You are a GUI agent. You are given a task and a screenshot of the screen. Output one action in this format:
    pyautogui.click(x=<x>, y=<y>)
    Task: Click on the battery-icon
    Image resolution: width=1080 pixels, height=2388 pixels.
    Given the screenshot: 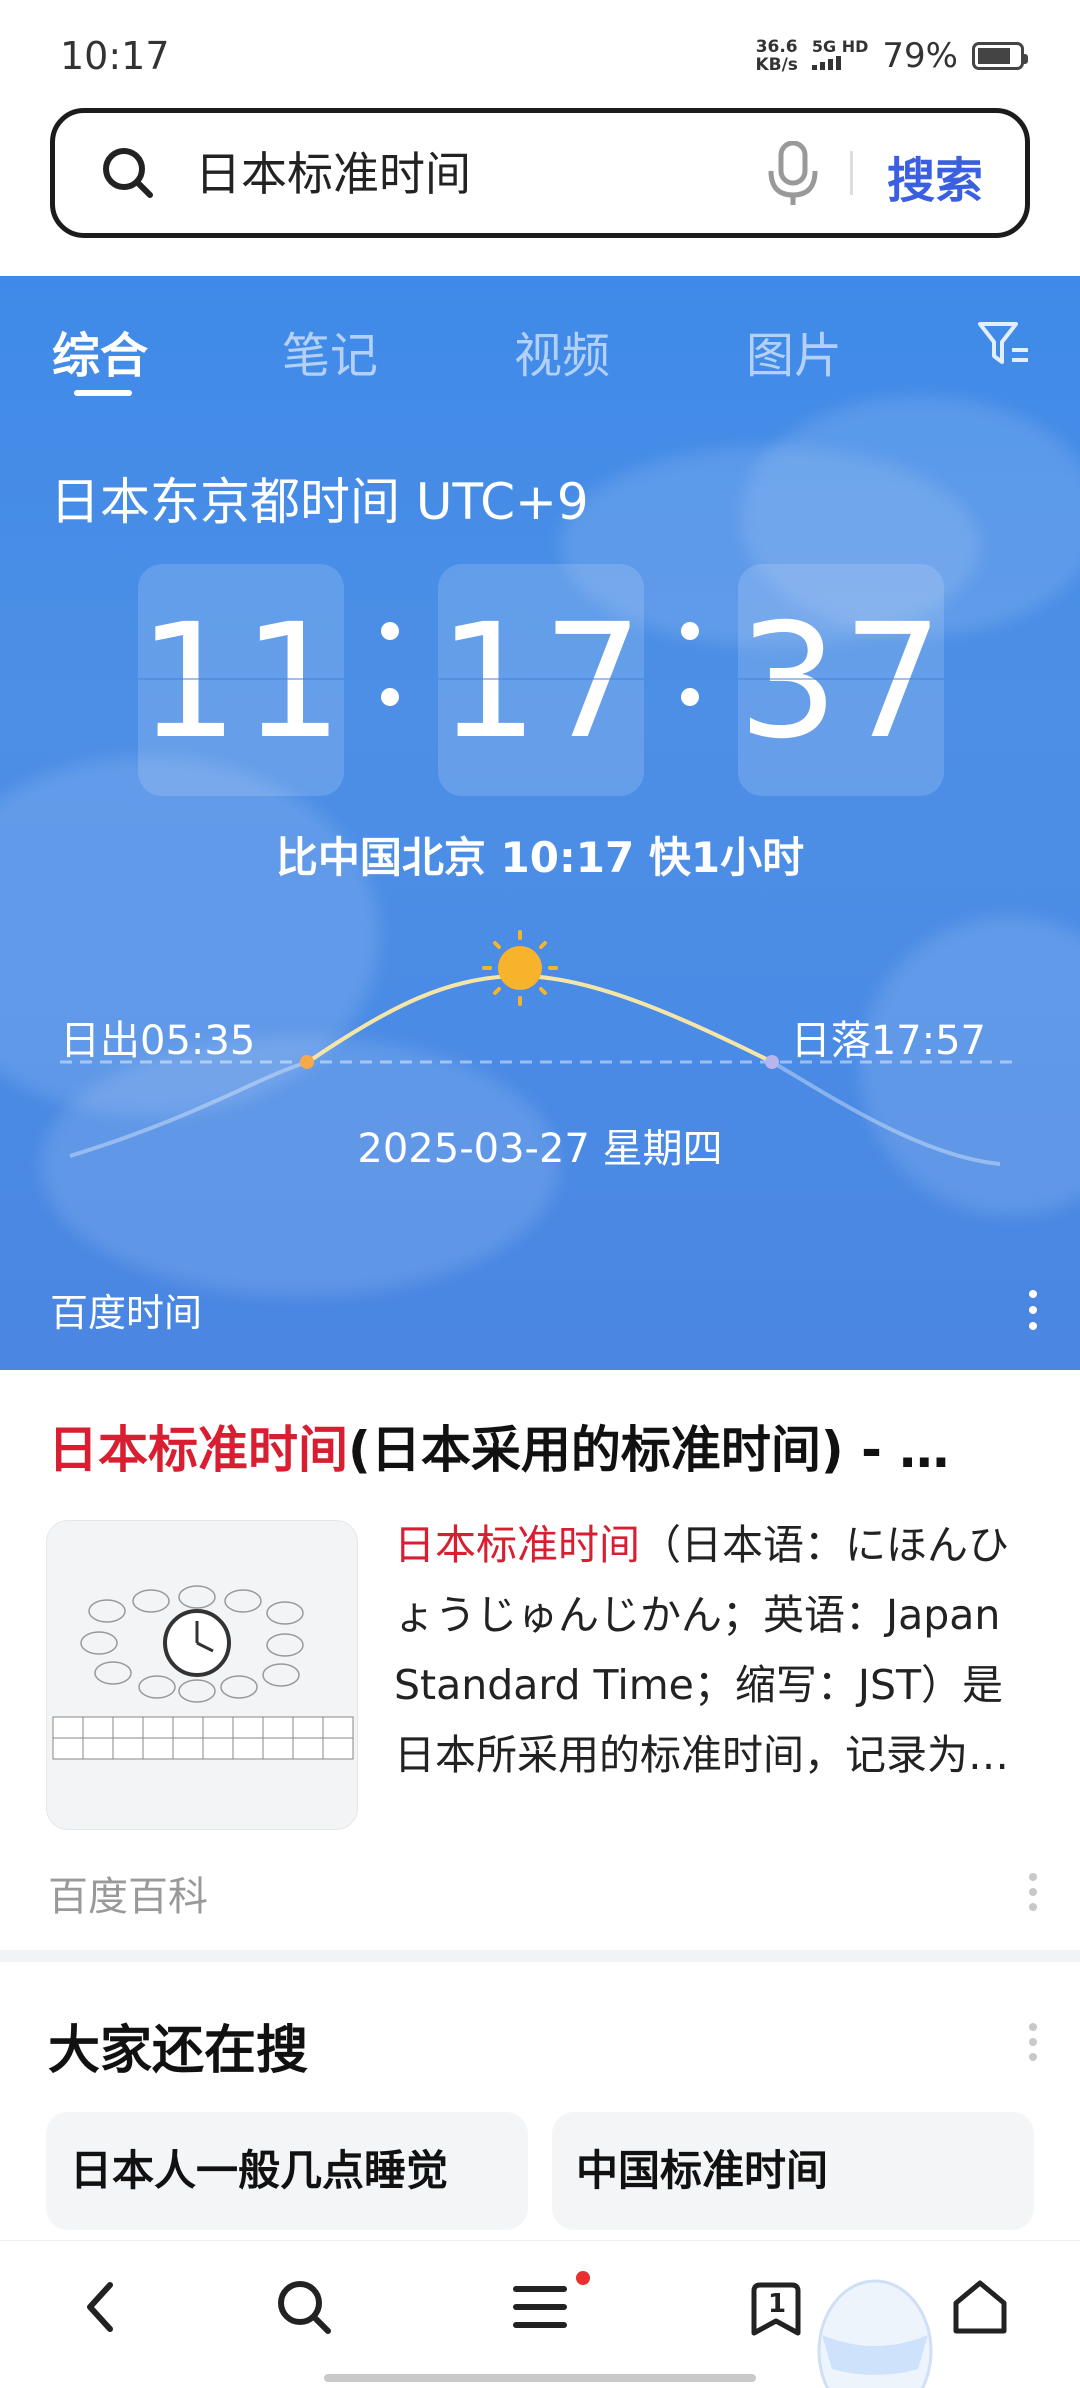 What is the action you would take?
    pyautogui.click(x=1000, y=56)
    